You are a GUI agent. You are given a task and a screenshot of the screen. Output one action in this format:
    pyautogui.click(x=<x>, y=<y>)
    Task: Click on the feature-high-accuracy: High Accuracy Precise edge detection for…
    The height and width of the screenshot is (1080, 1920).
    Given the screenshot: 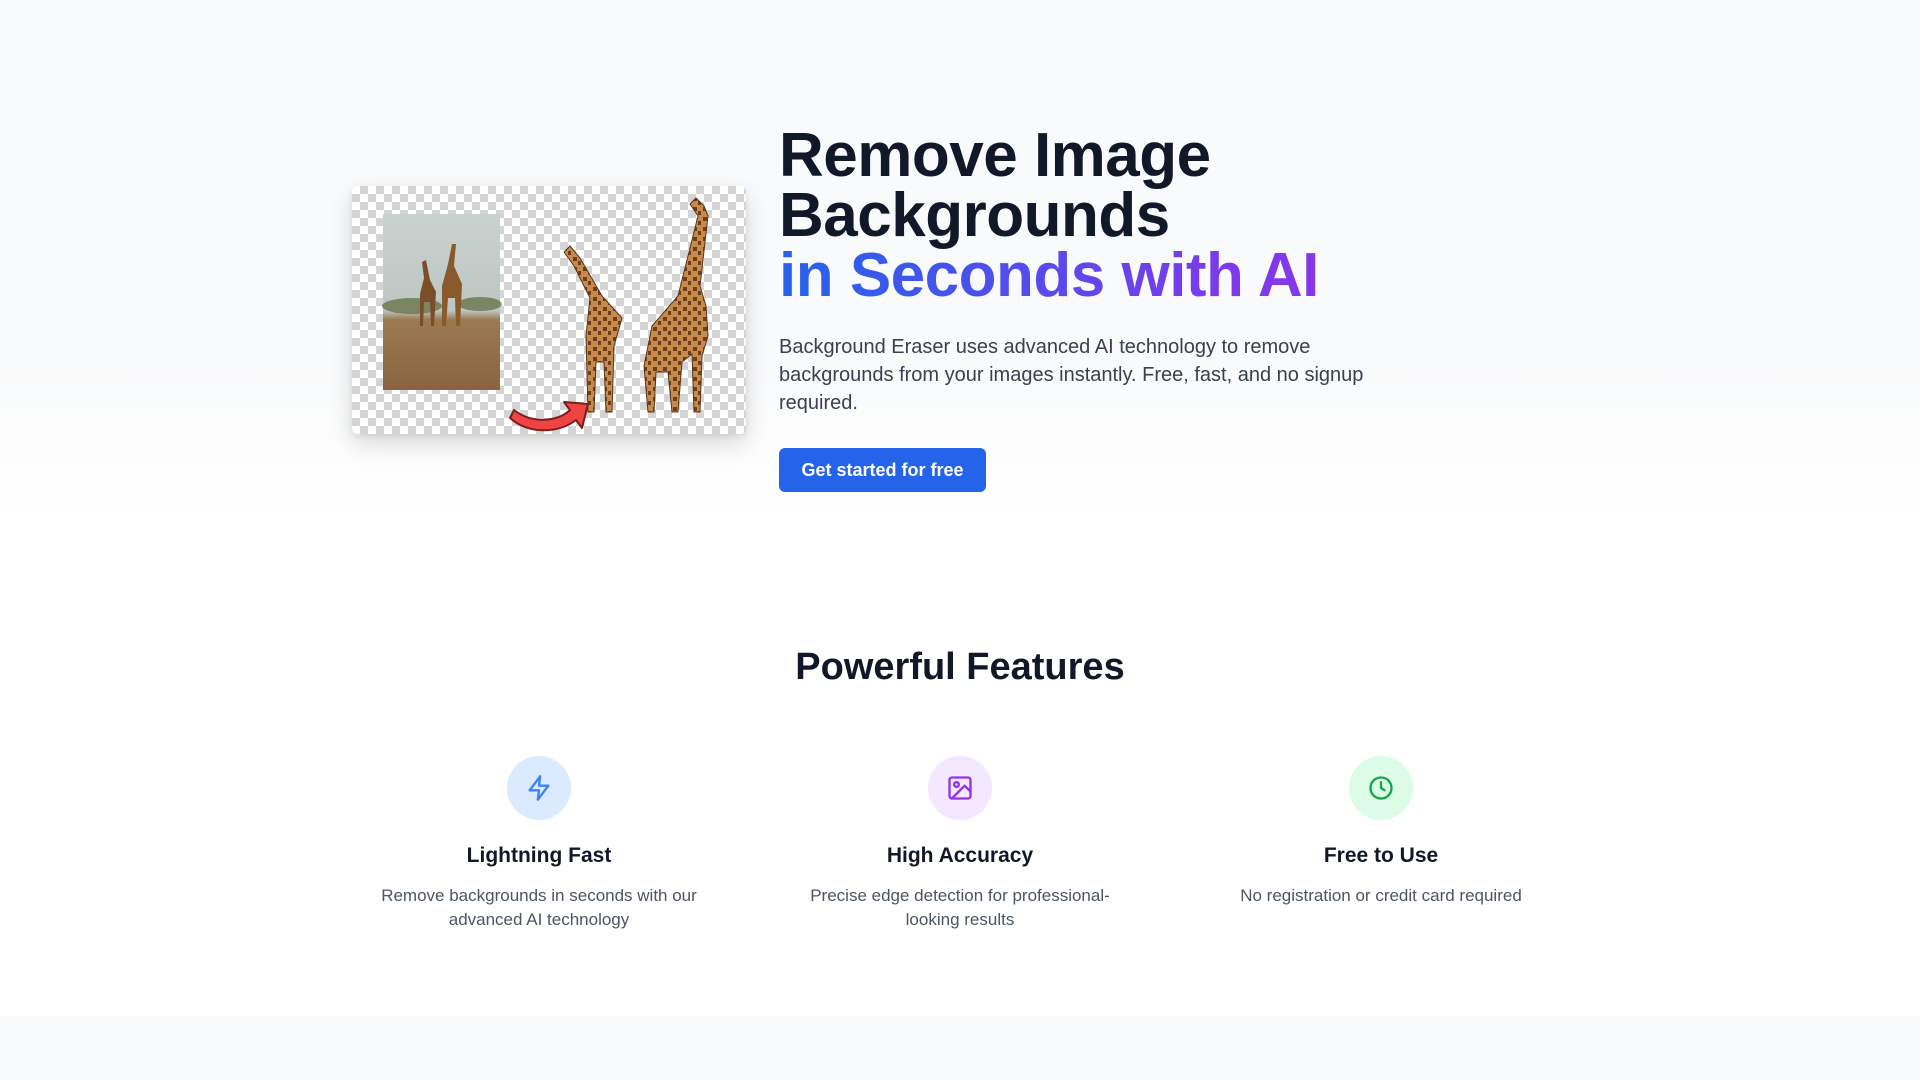 What is the action you would take?
    pyautogui.click(x=960, y=844)
    